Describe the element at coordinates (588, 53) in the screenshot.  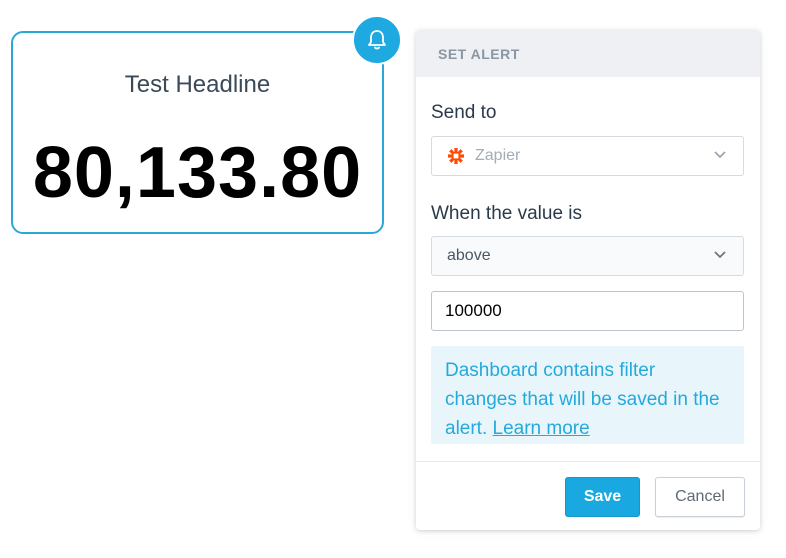
I see `panel-header: SET ALERT` at that location.